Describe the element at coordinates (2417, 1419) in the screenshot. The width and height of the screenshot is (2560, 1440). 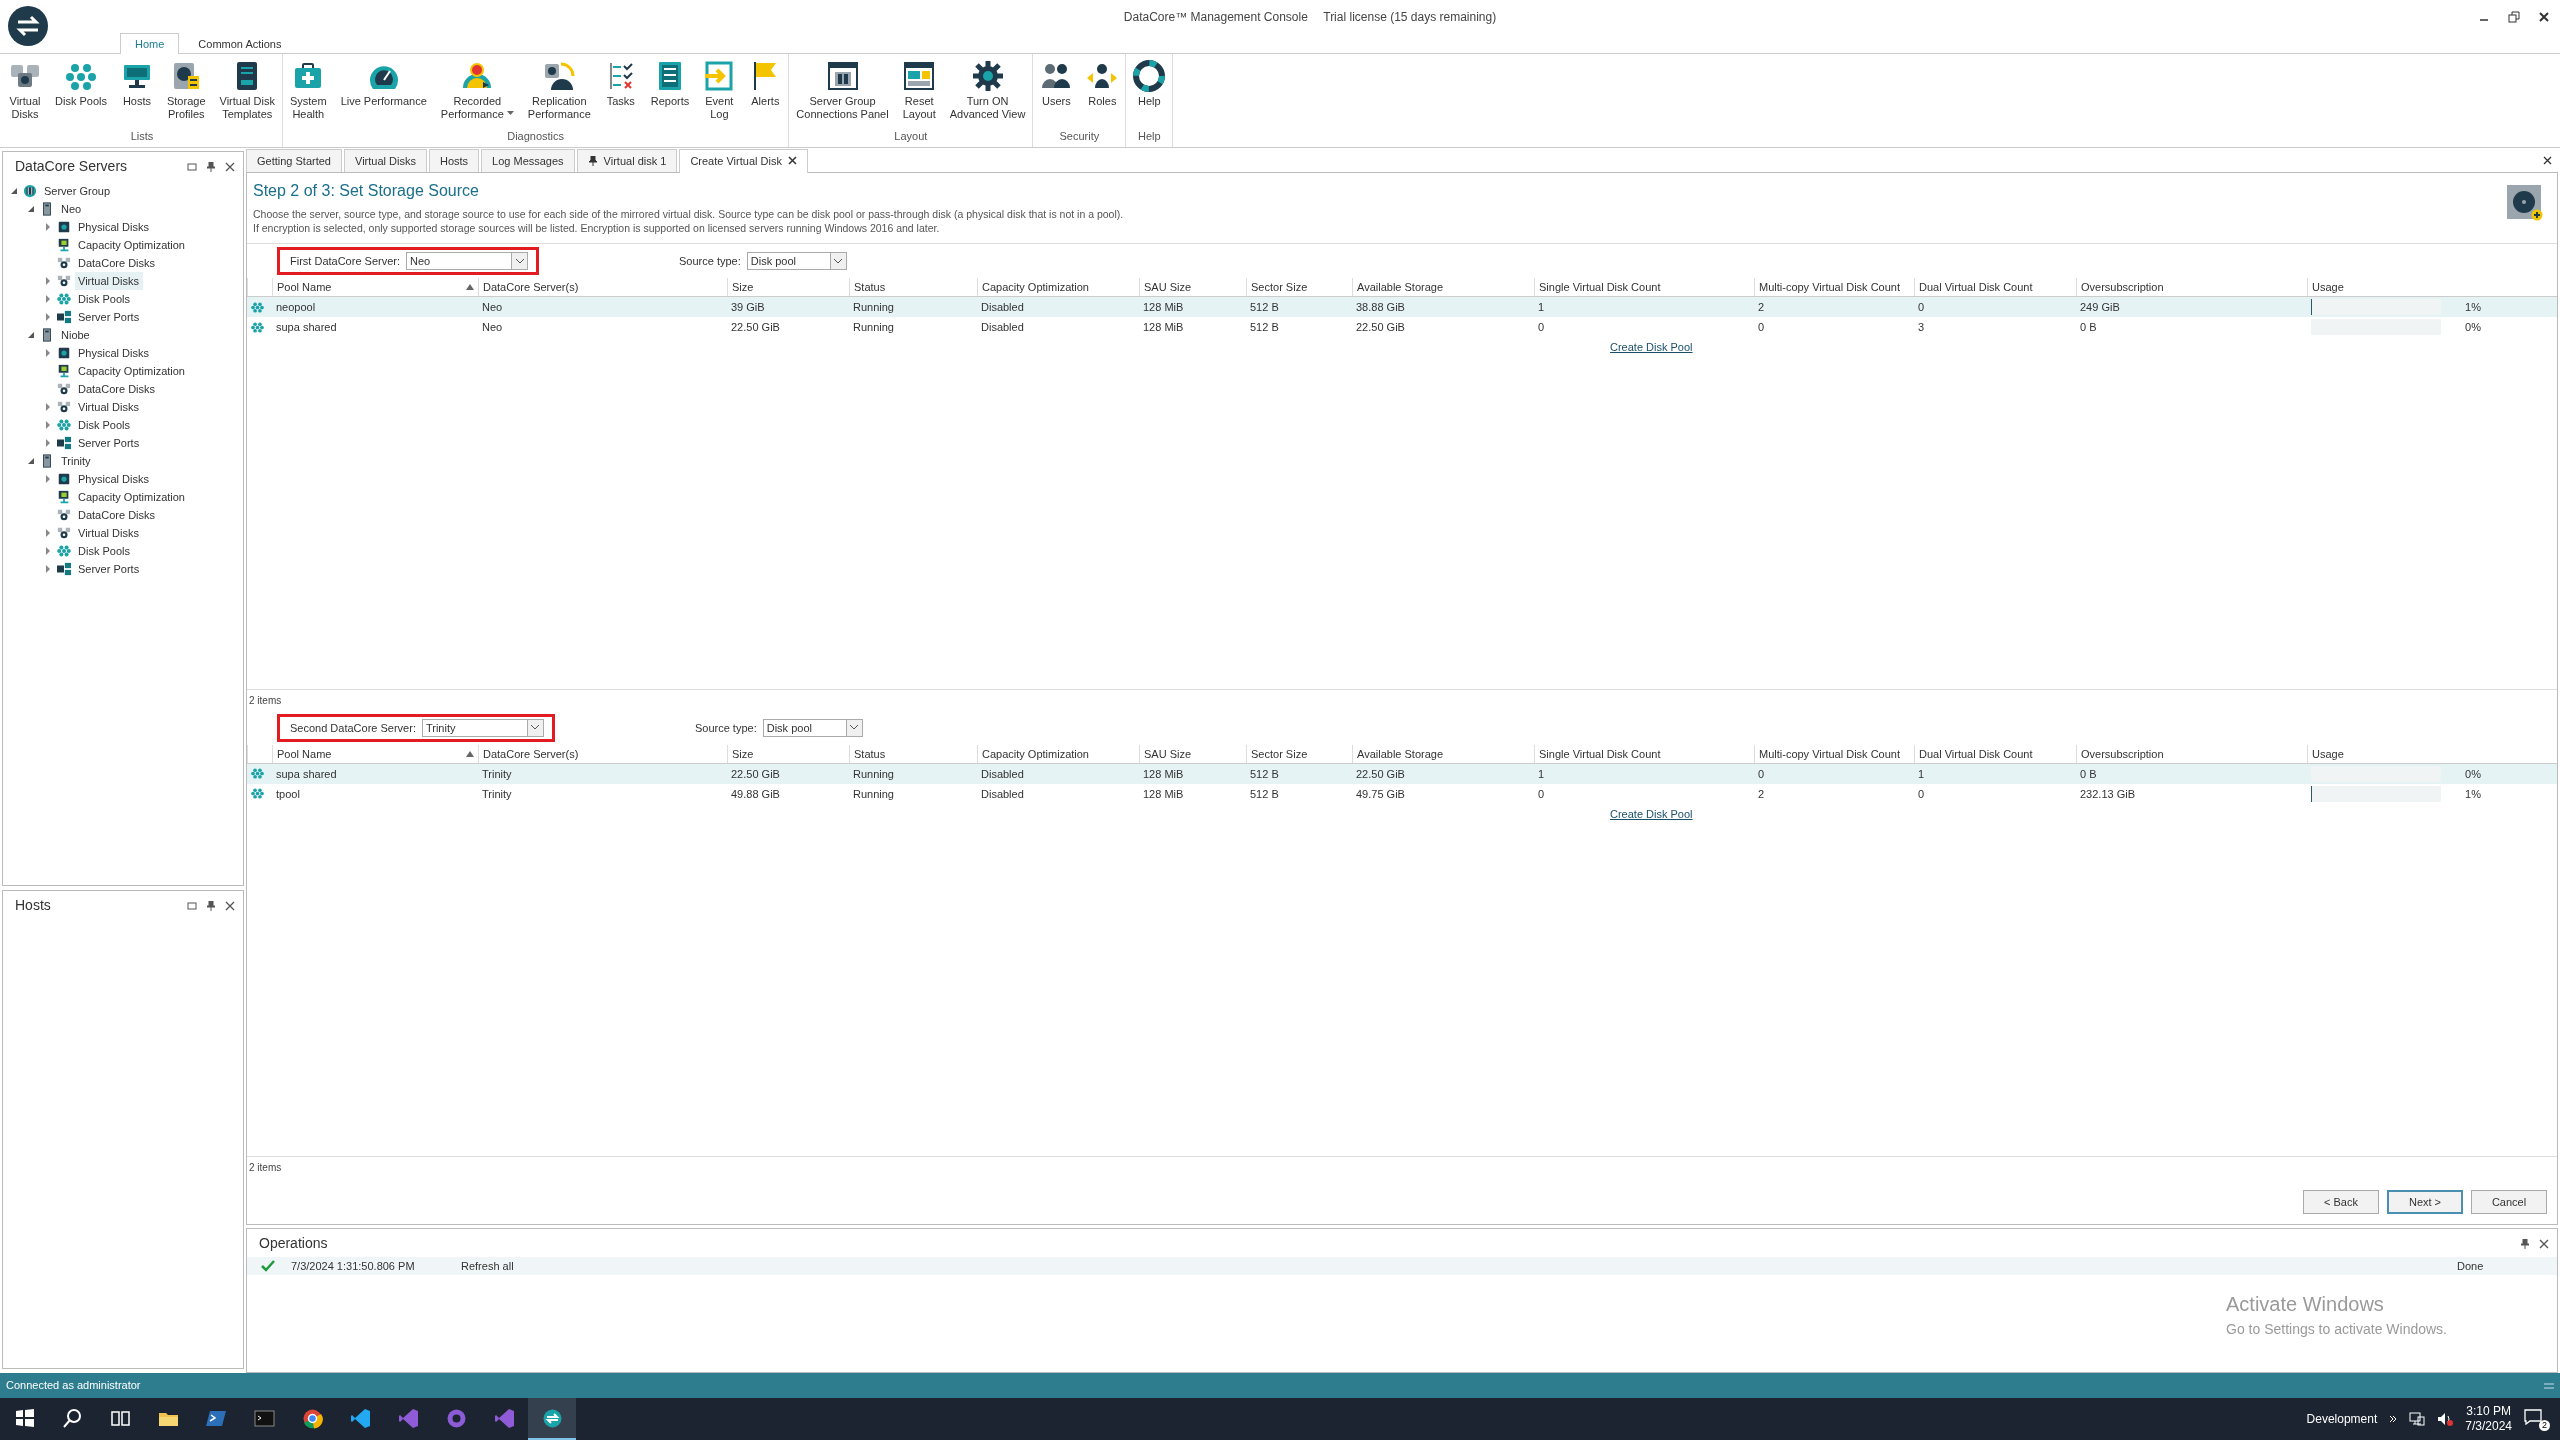
I see `network-icon` at that location.